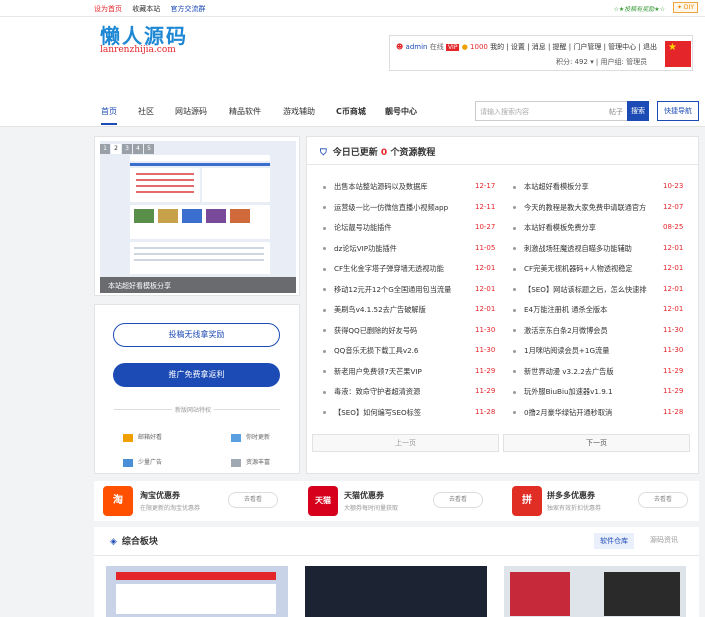  What do you see at coordinates (351, 111) in the screenshot?
I see `nav-shop: C币商城` at bounding box center [351, 111].